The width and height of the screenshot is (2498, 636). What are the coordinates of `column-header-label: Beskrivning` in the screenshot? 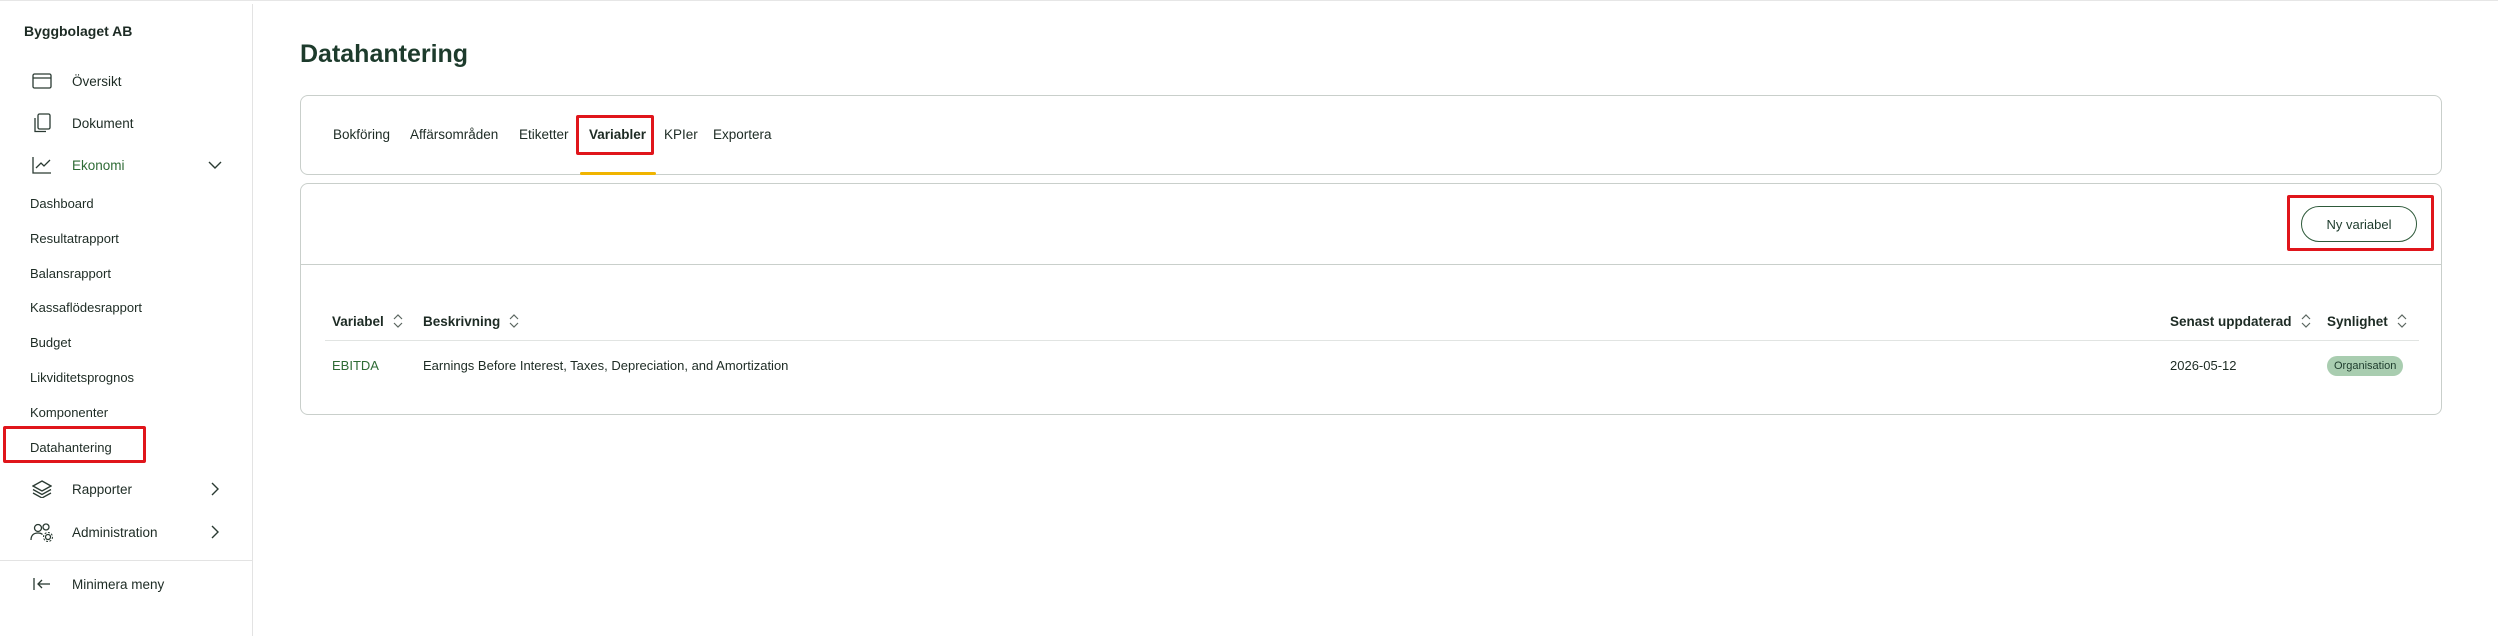 It's located at (462, 321).